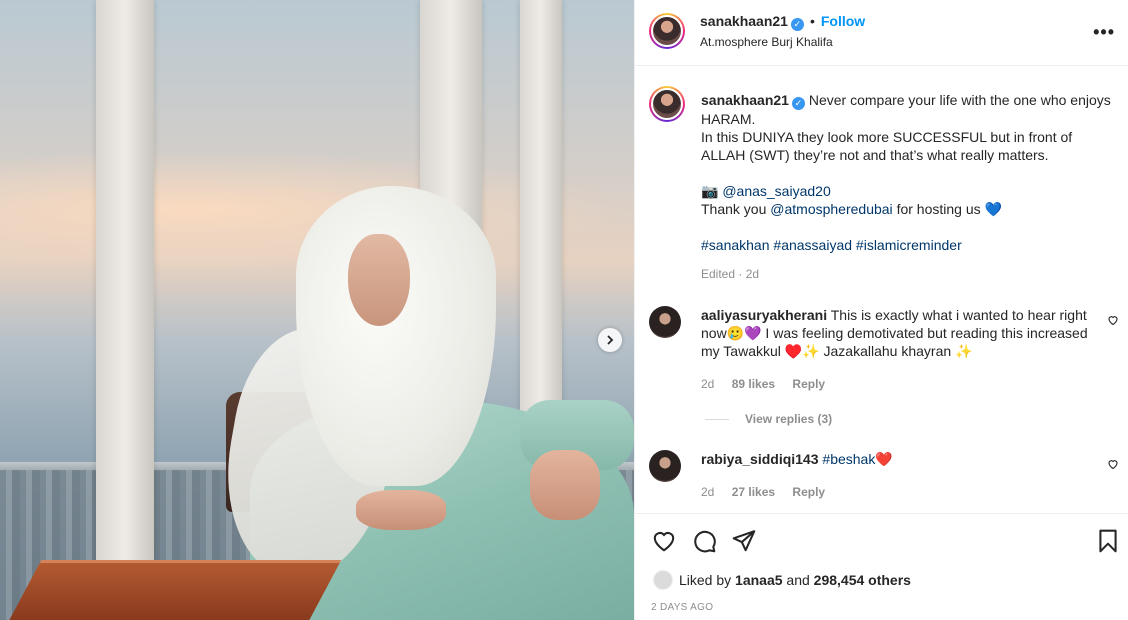 The image size is (1128, 620). What do you see at coordinates (760, 459) in the screenshot?
I see `comment-username: rabiya_siddiqi143` at bounding box center [760, 459].